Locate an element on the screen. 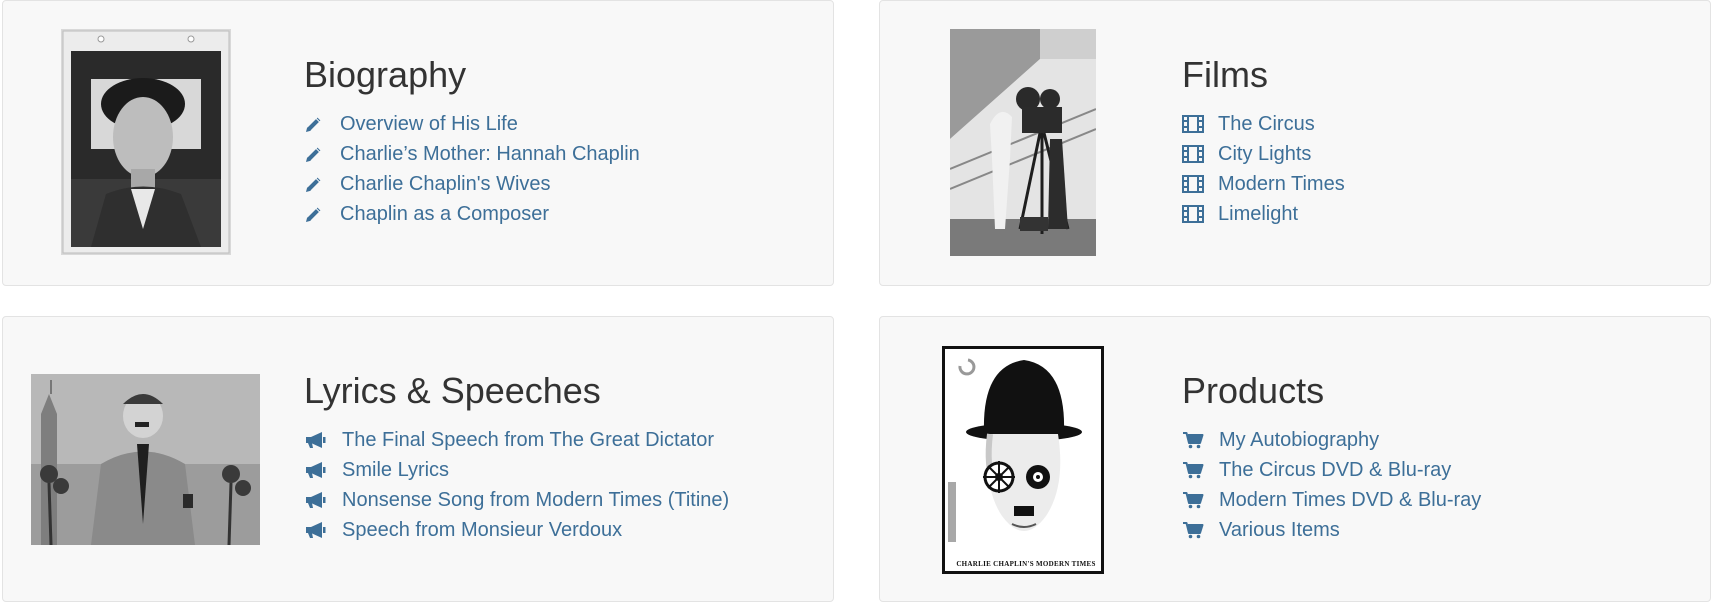  list-item: The Circus is located at coordinates (1263, 124).